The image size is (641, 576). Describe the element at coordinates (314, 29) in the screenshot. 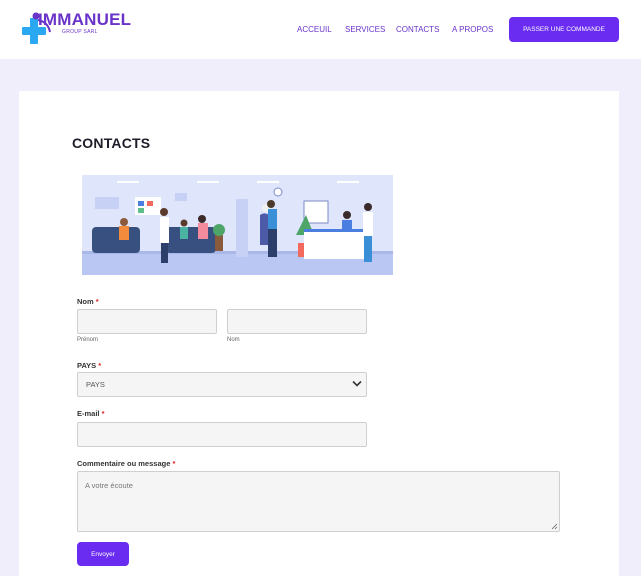

I see `nav-item-acceuil: ACCEUIL` at that location.